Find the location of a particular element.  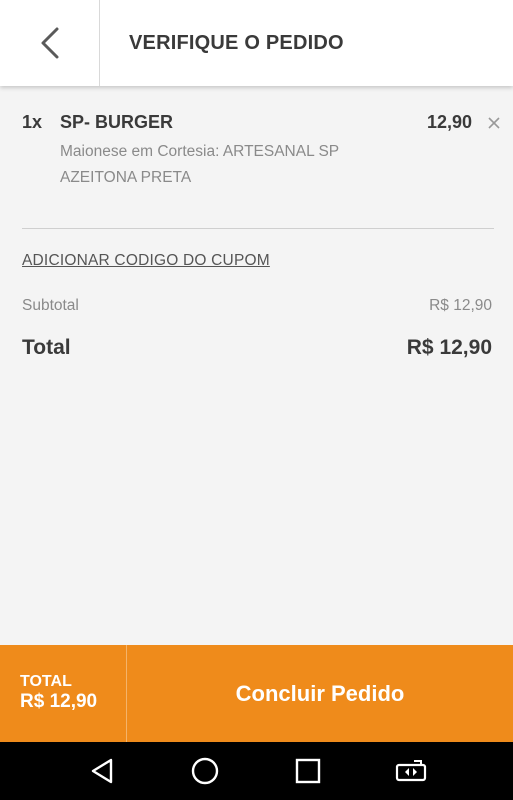

chevron-left-icon is located at coordinates (49, 43).